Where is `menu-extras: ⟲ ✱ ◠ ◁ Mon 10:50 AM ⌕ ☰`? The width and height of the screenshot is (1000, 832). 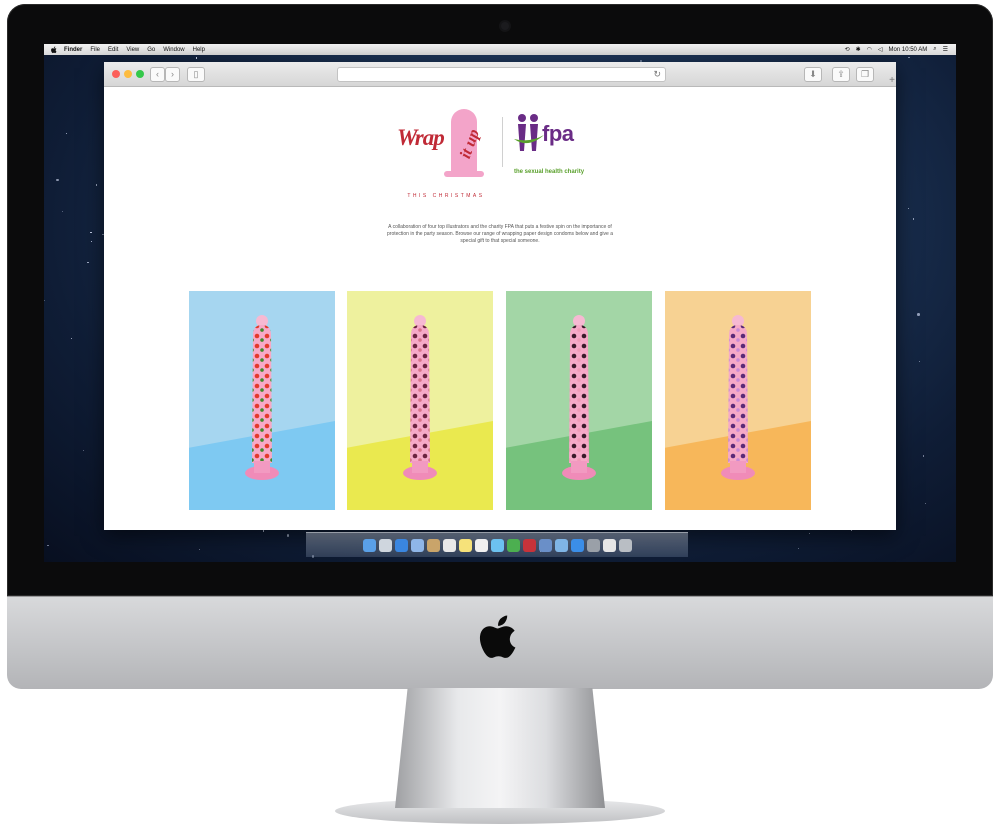 menu-extras: ⟲ ✱ ◠ ◁ Mon 10:50 AM ⌕ ☰ is located at coordinates (896, 49).